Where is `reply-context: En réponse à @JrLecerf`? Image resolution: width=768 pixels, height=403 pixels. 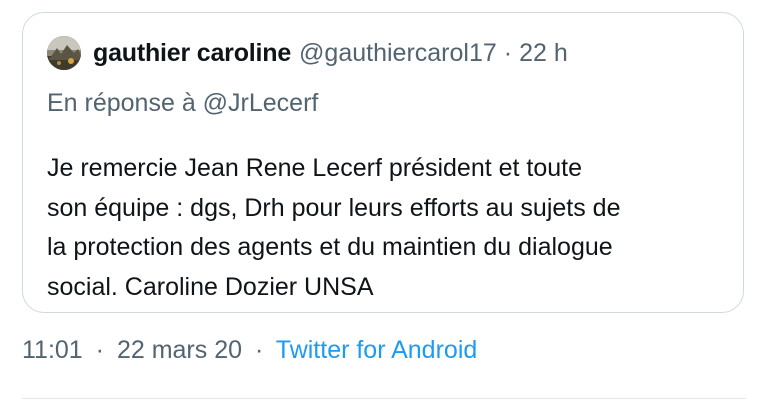
reply-context: En réponse à @JrLecerf is located at coordinates (182, 103).